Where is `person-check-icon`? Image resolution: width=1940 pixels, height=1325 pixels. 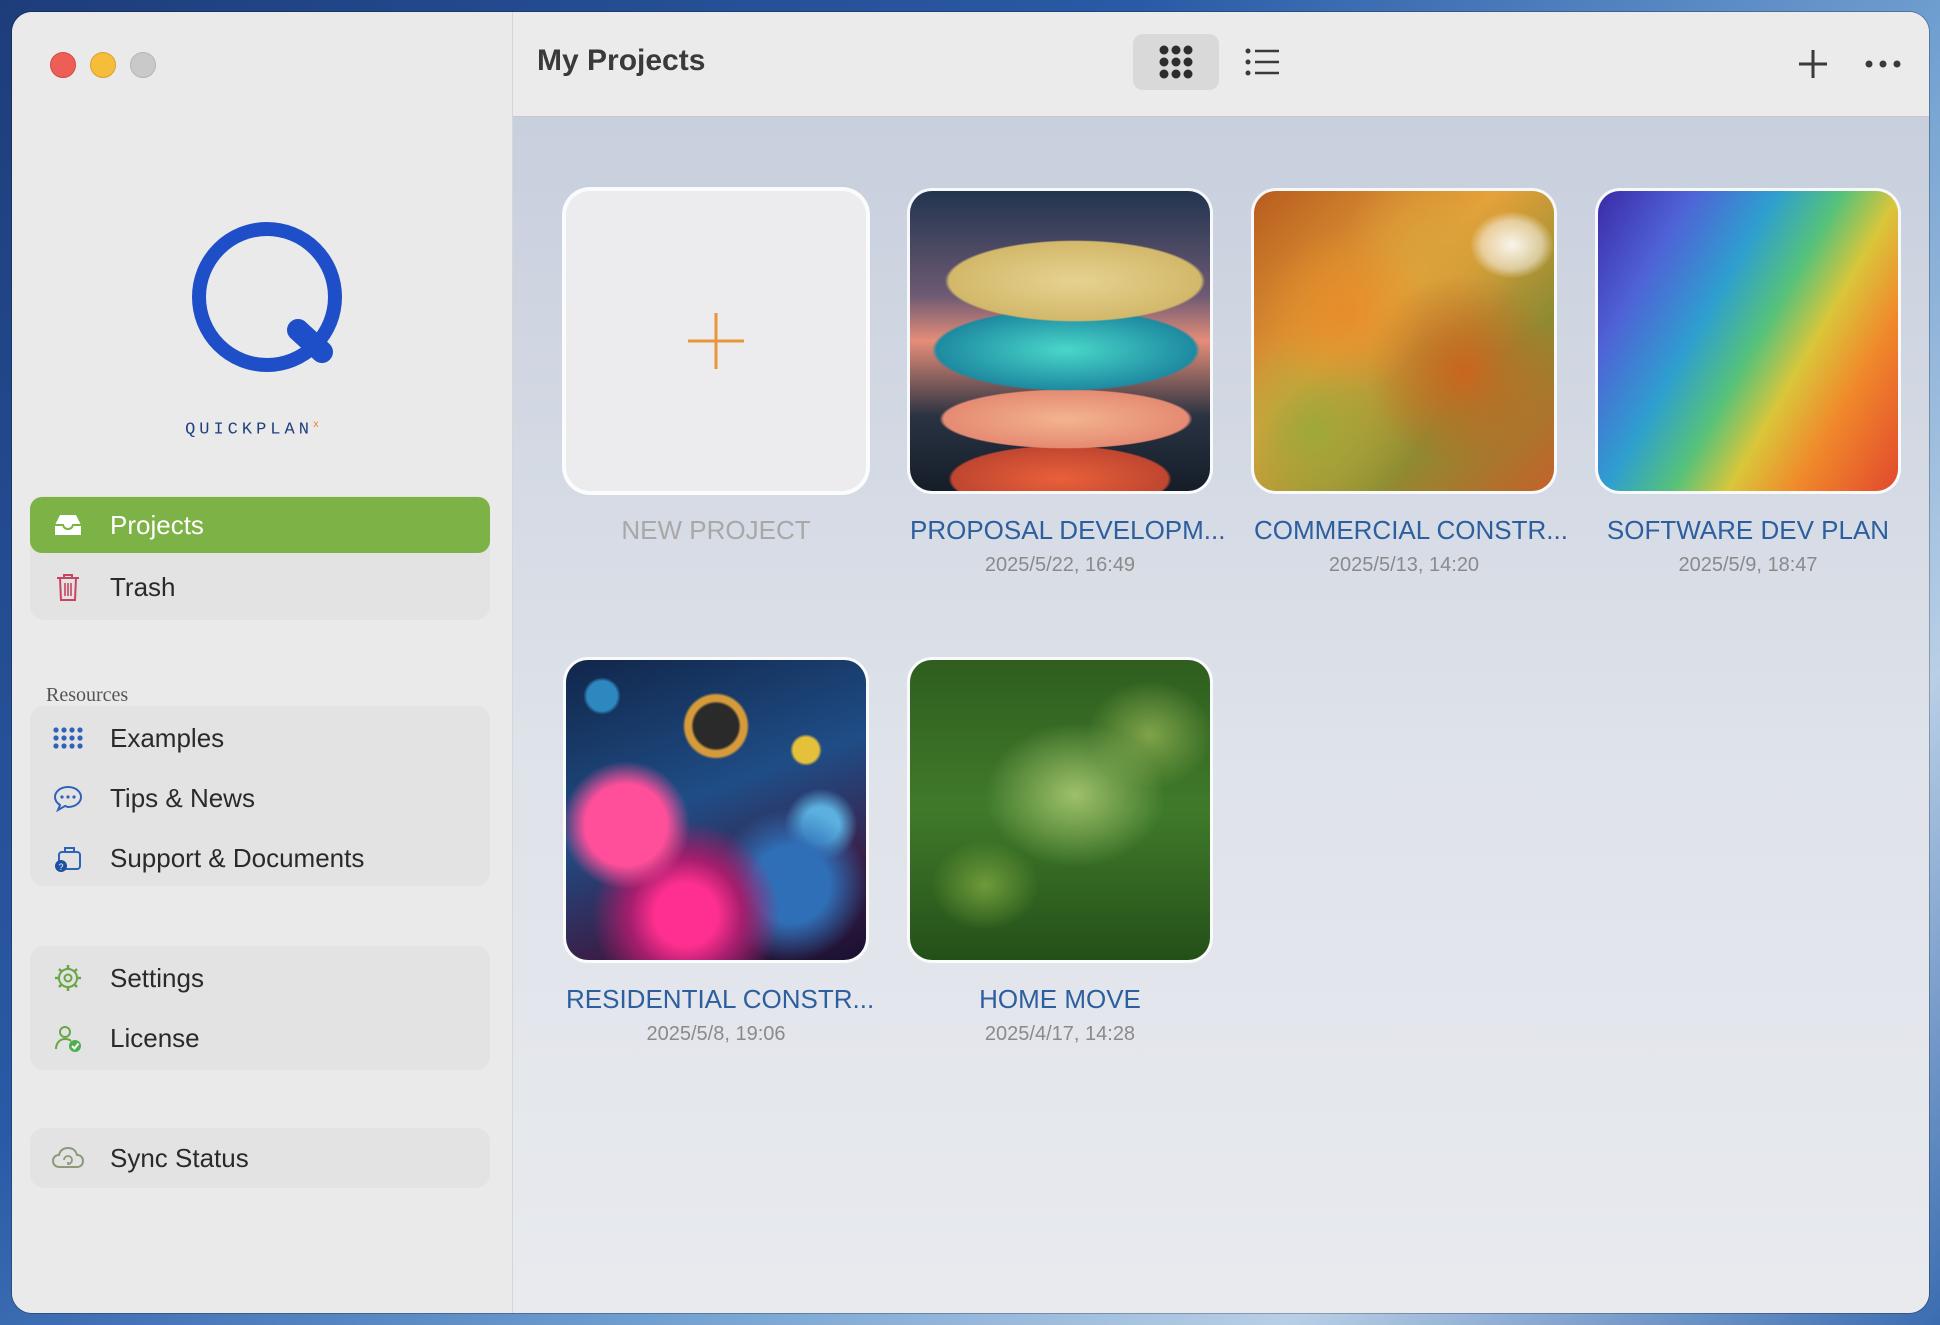
person-check-icon is located at coordinates (68, 1038).